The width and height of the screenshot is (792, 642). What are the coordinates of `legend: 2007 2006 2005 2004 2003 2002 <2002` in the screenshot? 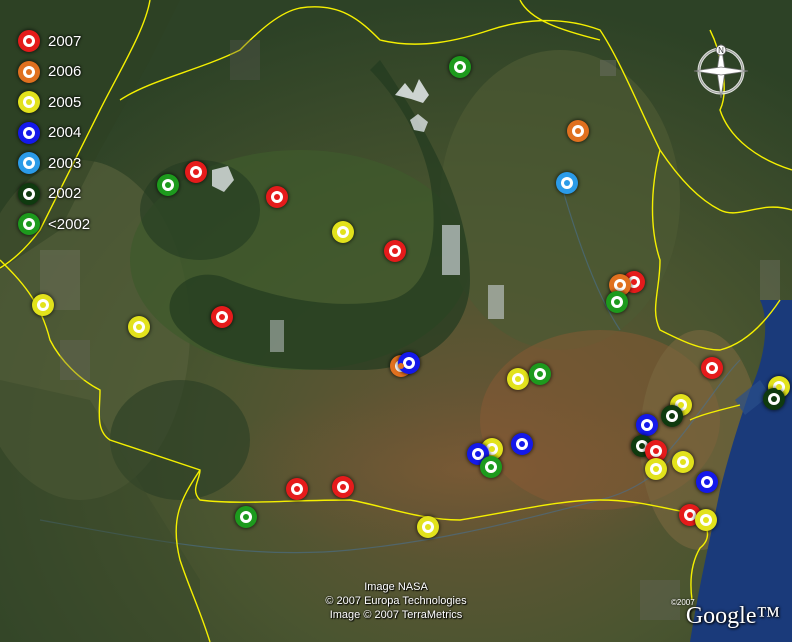 It's located at (69, 133).